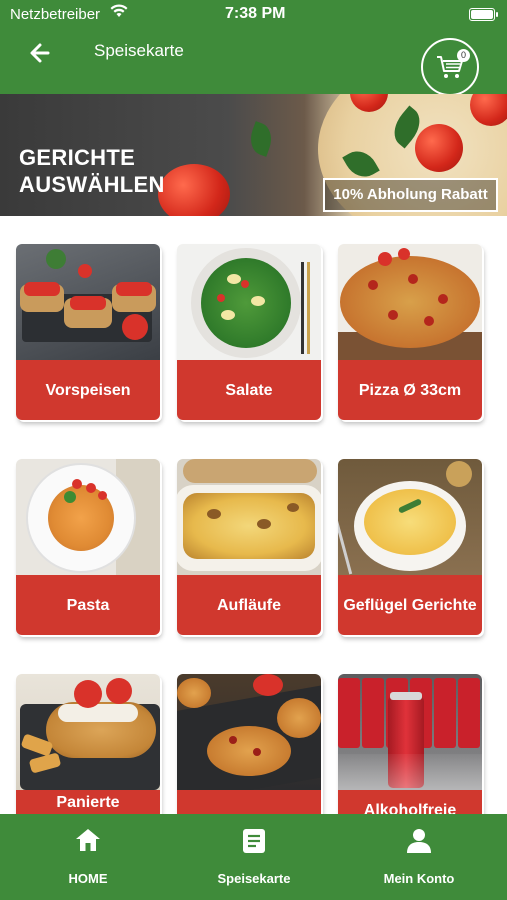  Describe the element at coordinates (253, 63) in the screenshot. I see `app-bar: Speisekarte 0` at that location.